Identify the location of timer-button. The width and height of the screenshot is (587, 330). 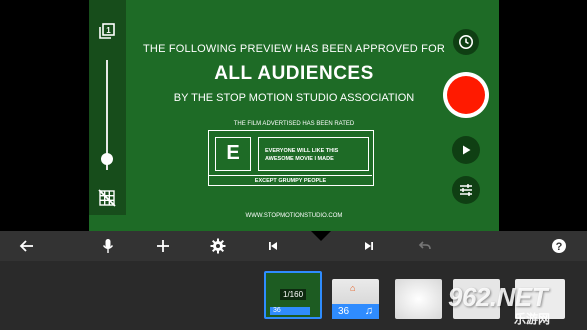
(466, 42).